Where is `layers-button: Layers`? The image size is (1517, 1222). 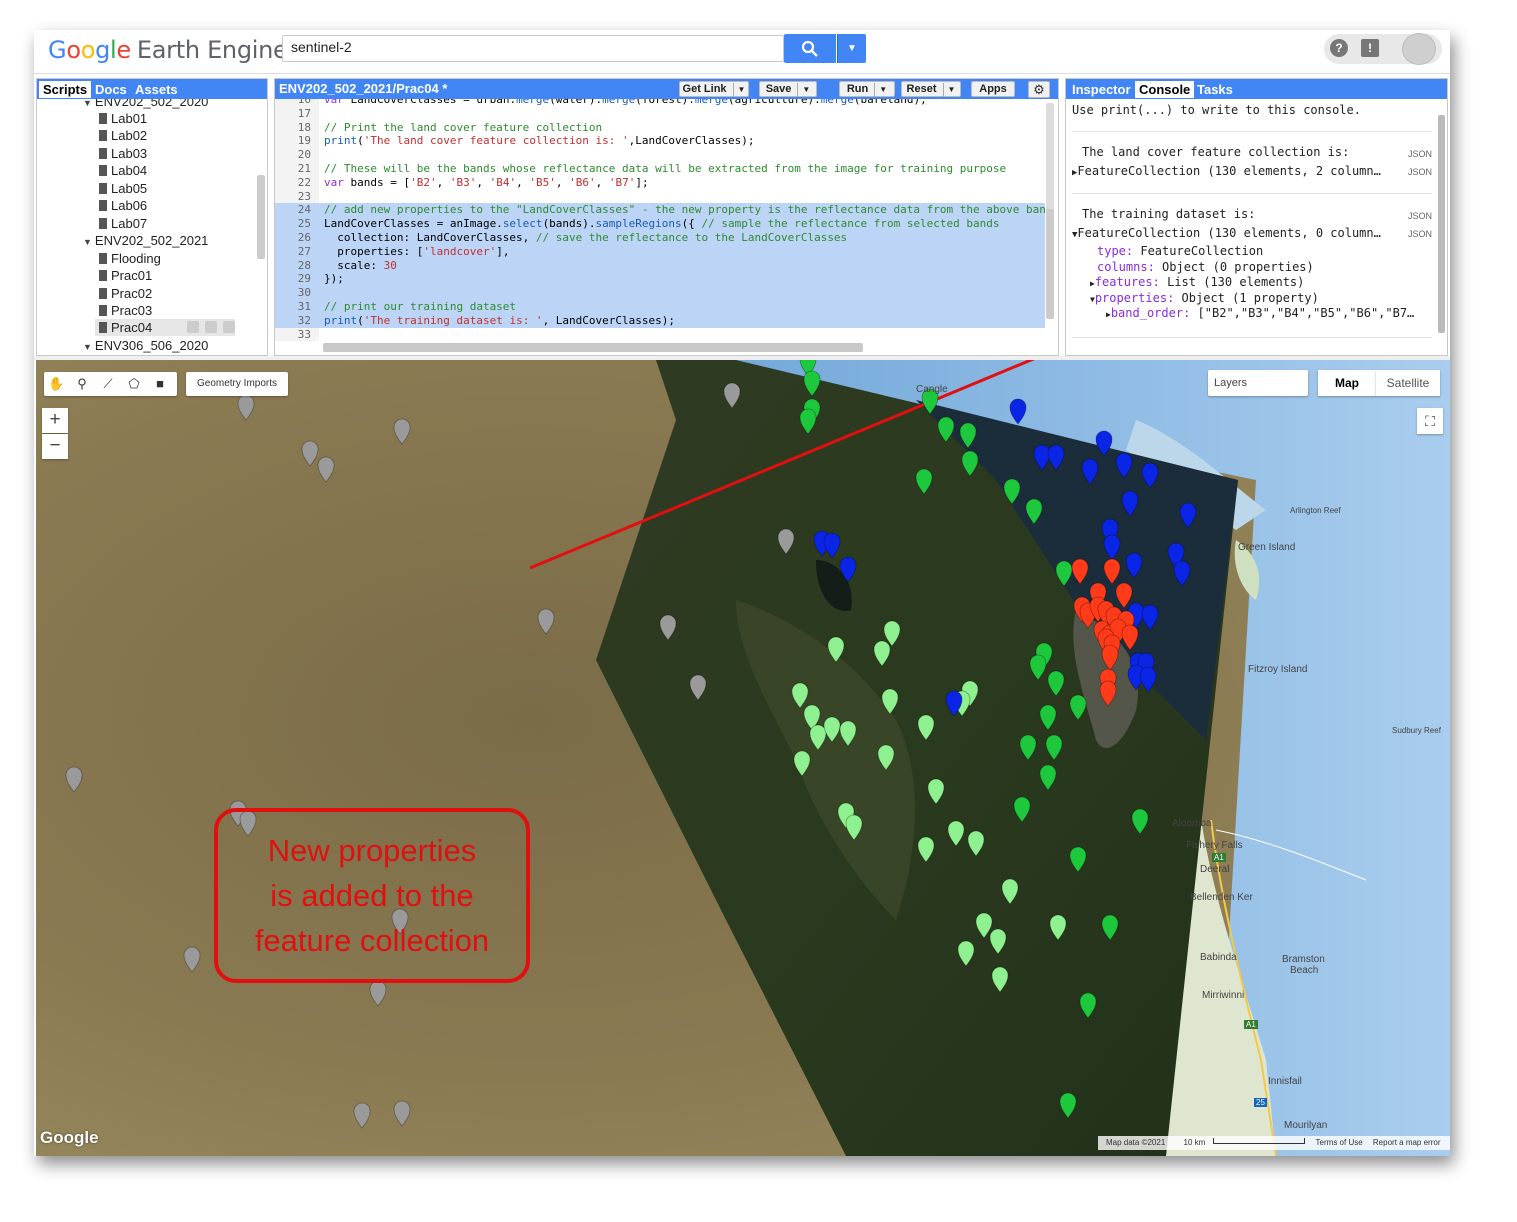 layers-button: Layers is located at coordinates (1258, 383).